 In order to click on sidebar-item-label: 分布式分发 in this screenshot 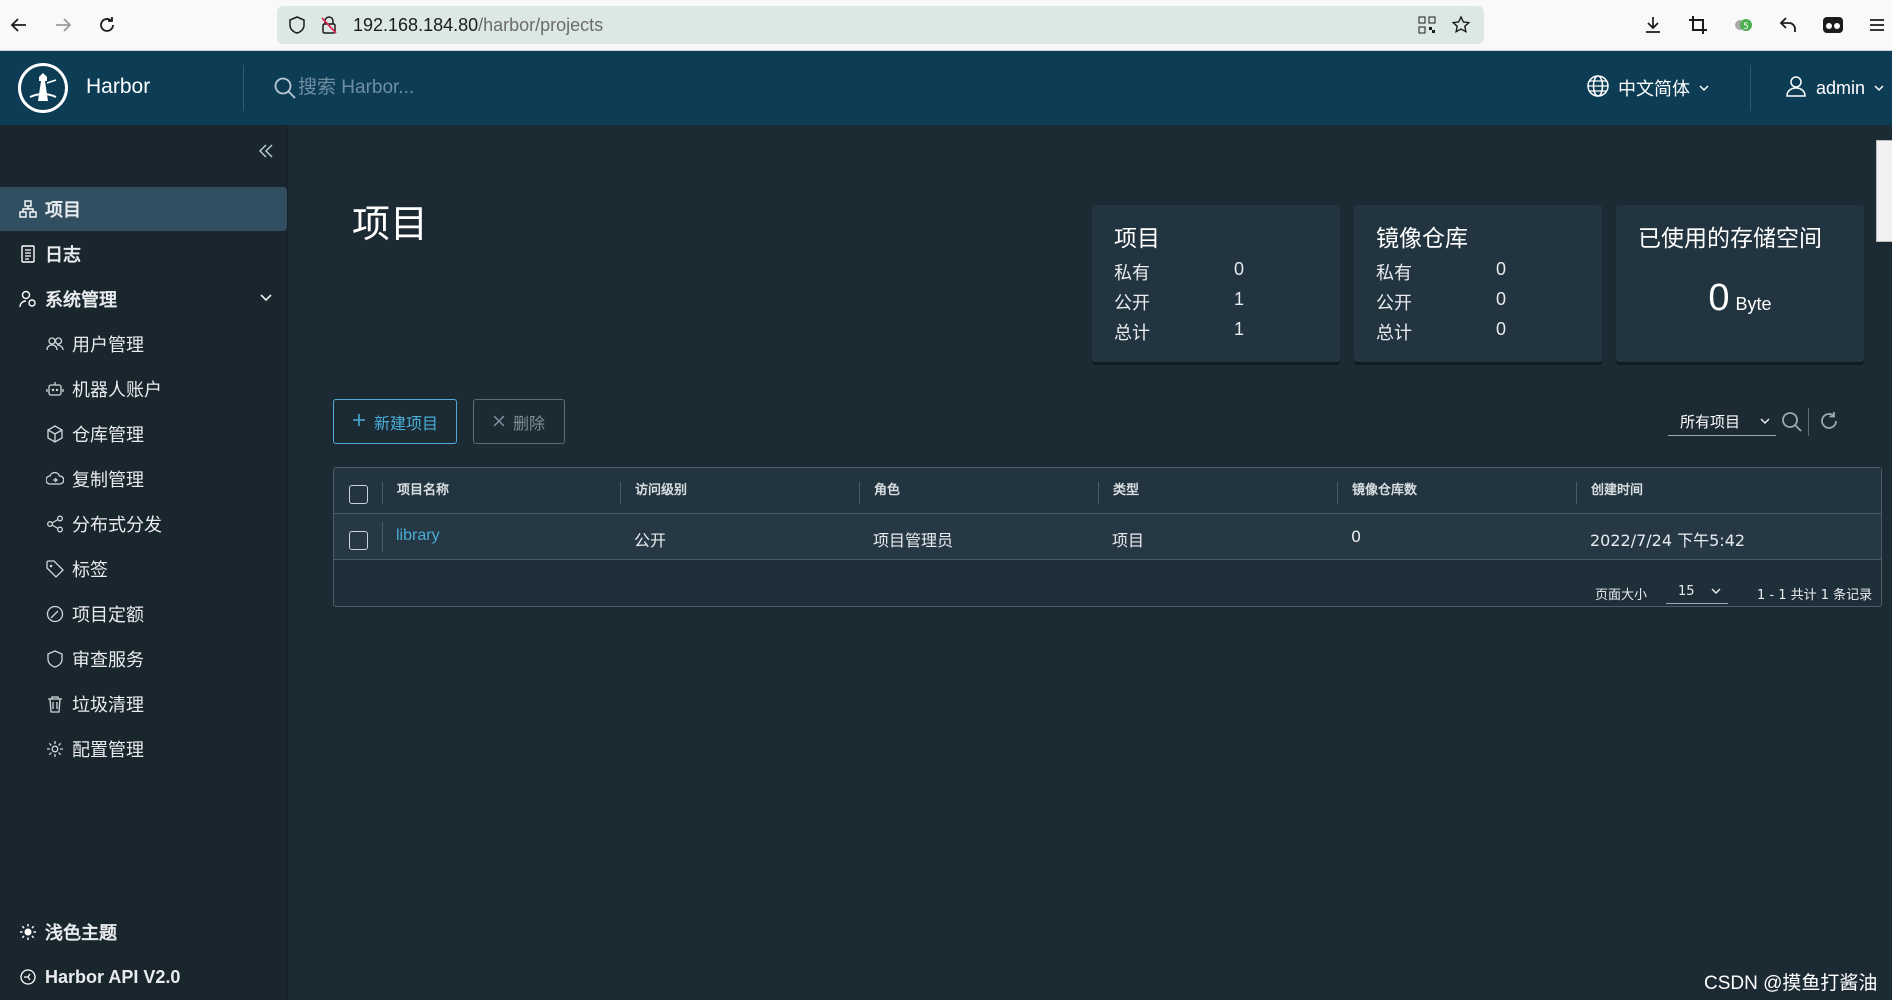, I will do `click(117, 525)`.